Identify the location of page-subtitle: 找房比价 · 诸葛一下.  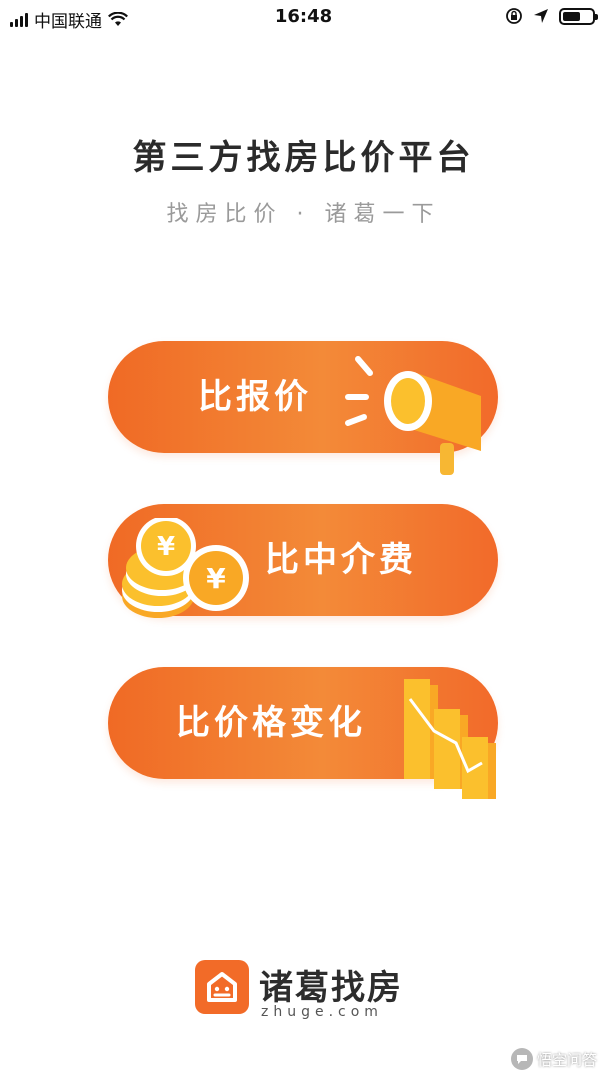
(303, 214).